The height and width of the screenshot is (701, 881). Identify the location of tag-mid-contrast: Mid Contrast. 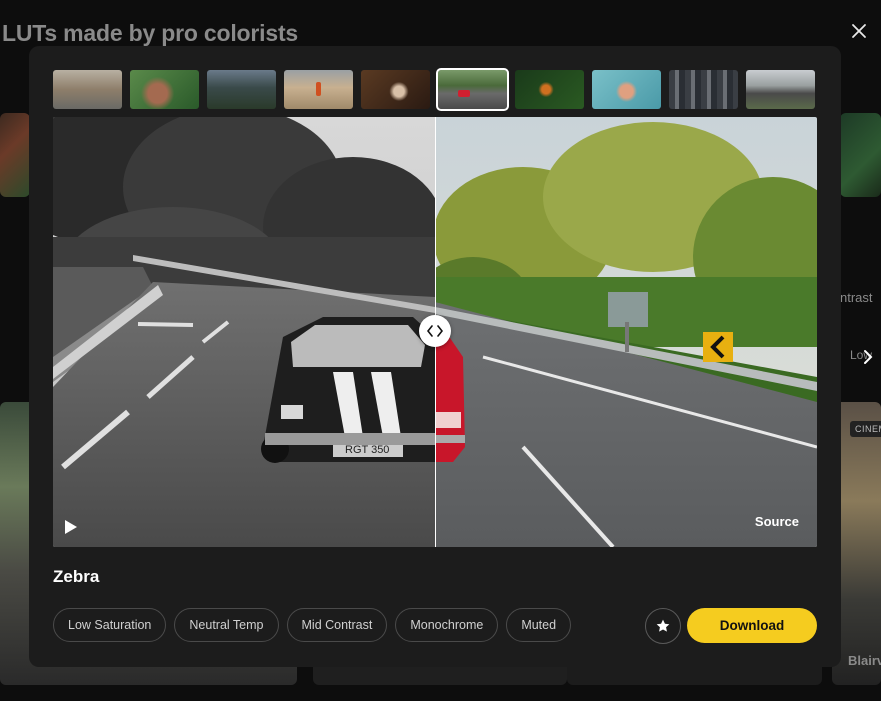
(337, 625).